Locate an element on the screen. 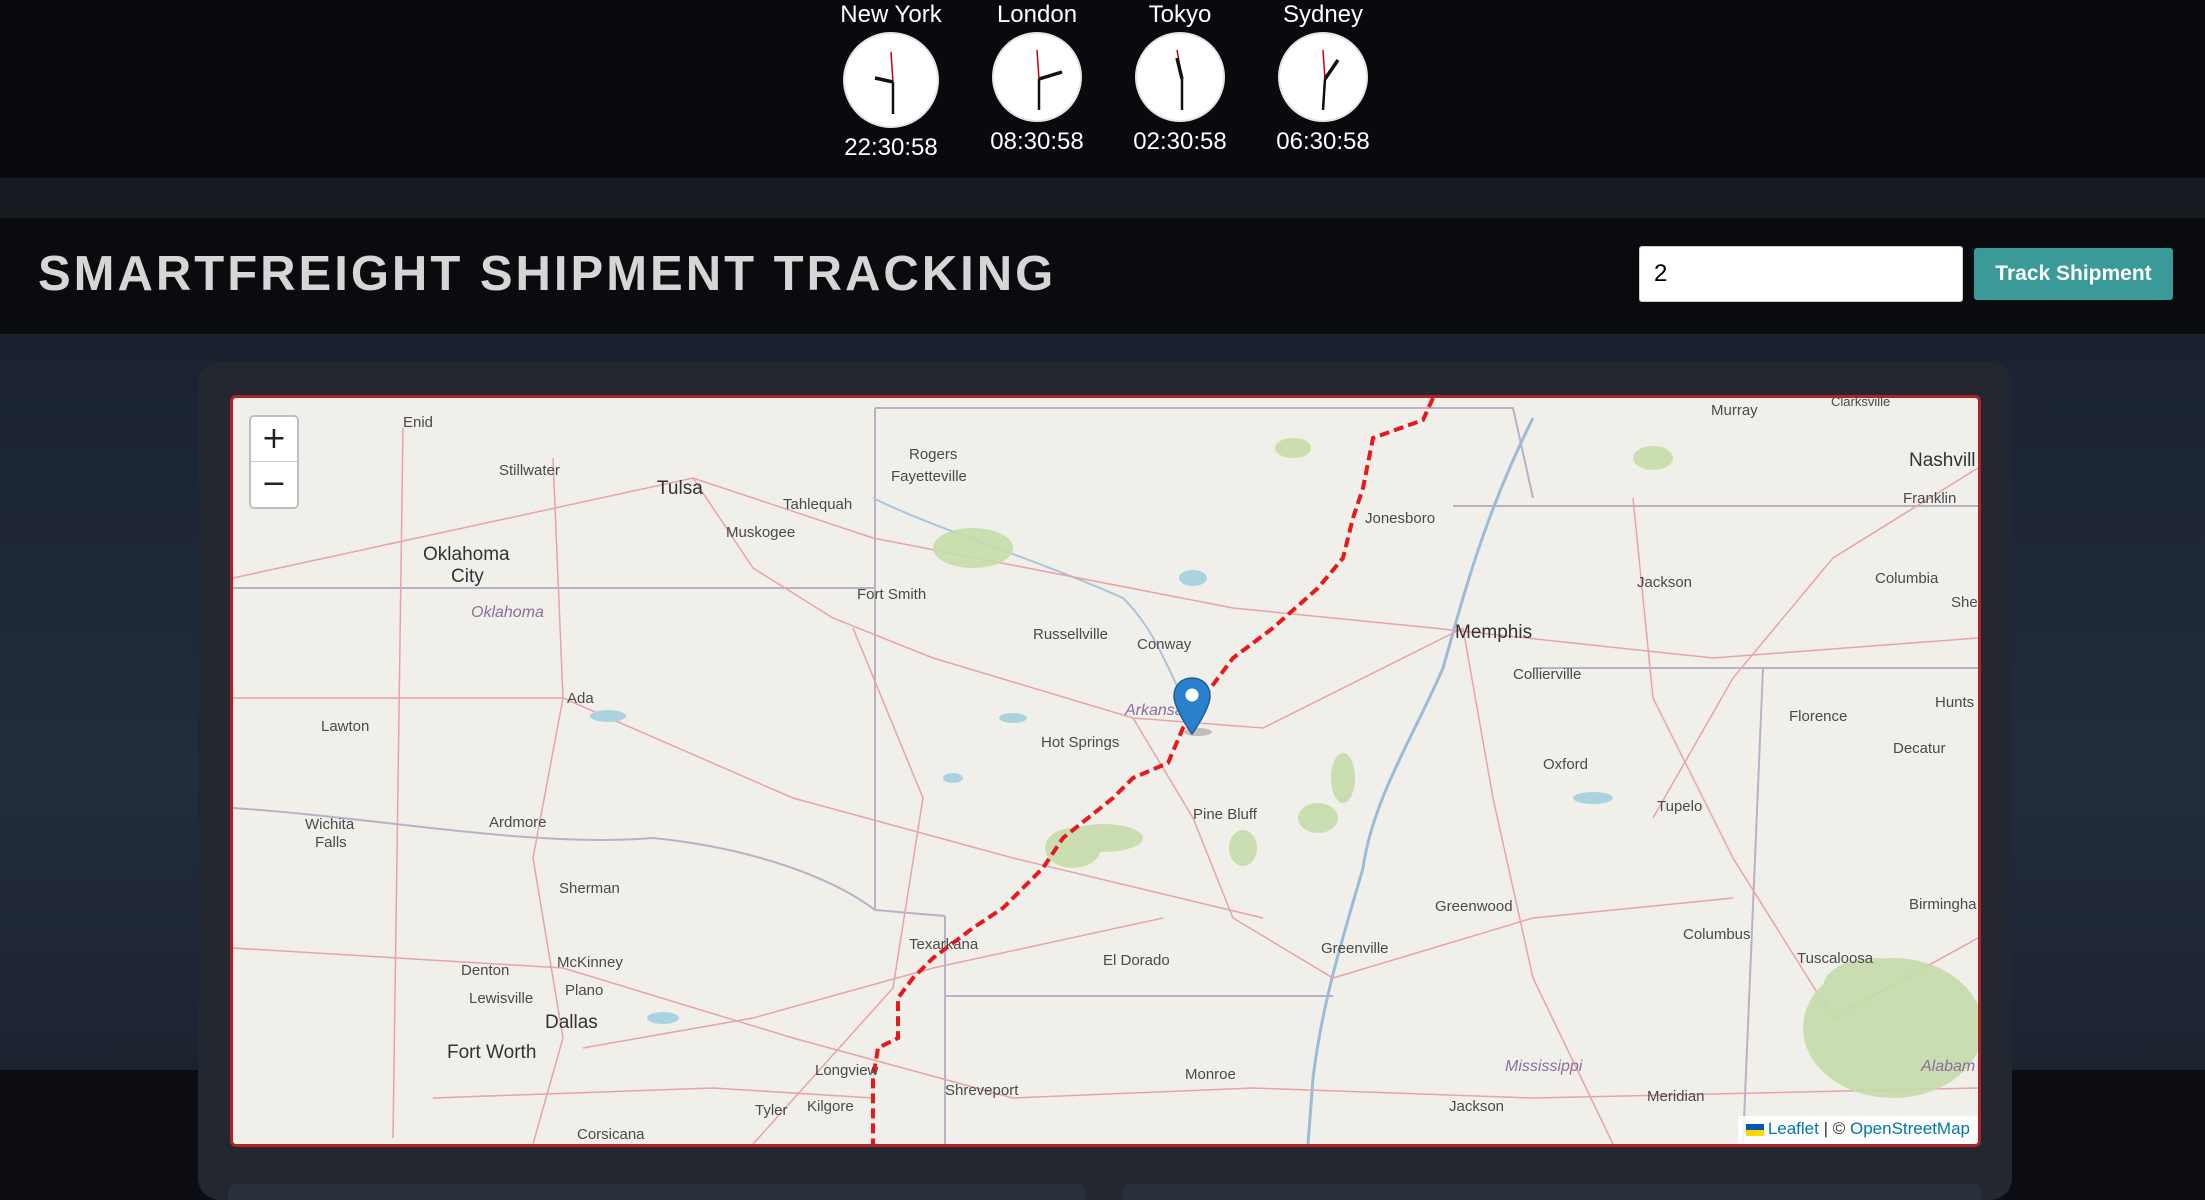 The image size is (2205, 1200). map-label: Oxford is located at coordinates (1566, 764).